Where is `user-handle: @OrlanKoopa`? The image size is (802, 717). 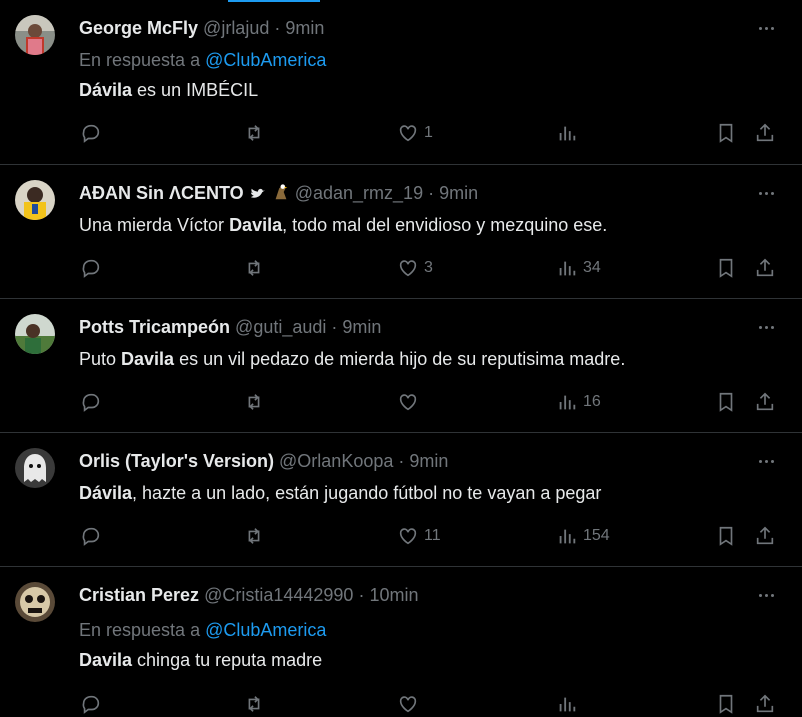
user-handle: @OrlanKoopa is located at coordinates (336, 461).